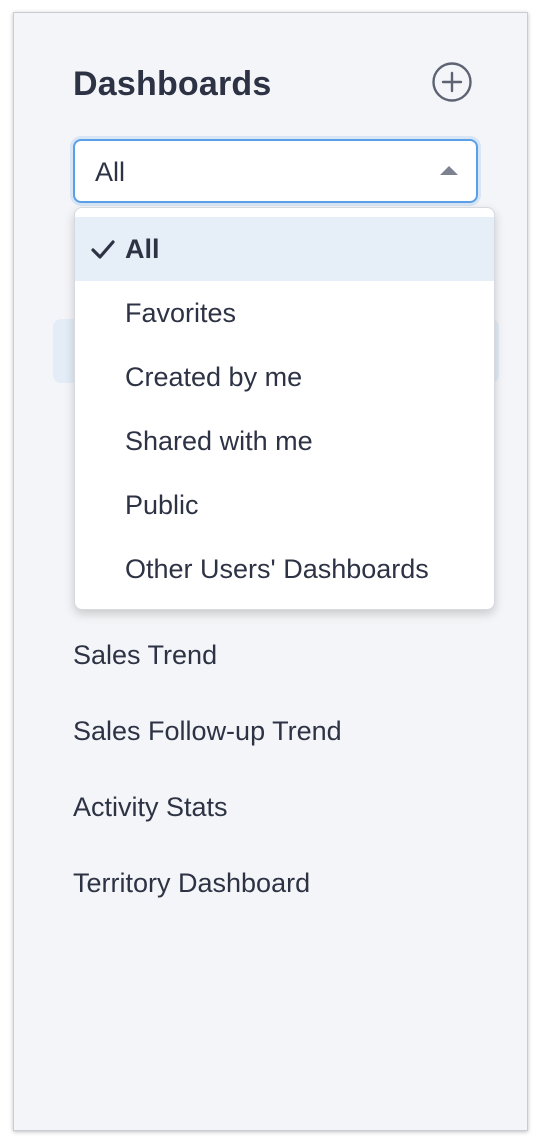 This screenshot has height=1144, width=542. What do you see at coordinates (207, 817) in the screenshot?
I see `dashboard-item-activity-stats: Activity Stats` at bounding box center [207, 817].